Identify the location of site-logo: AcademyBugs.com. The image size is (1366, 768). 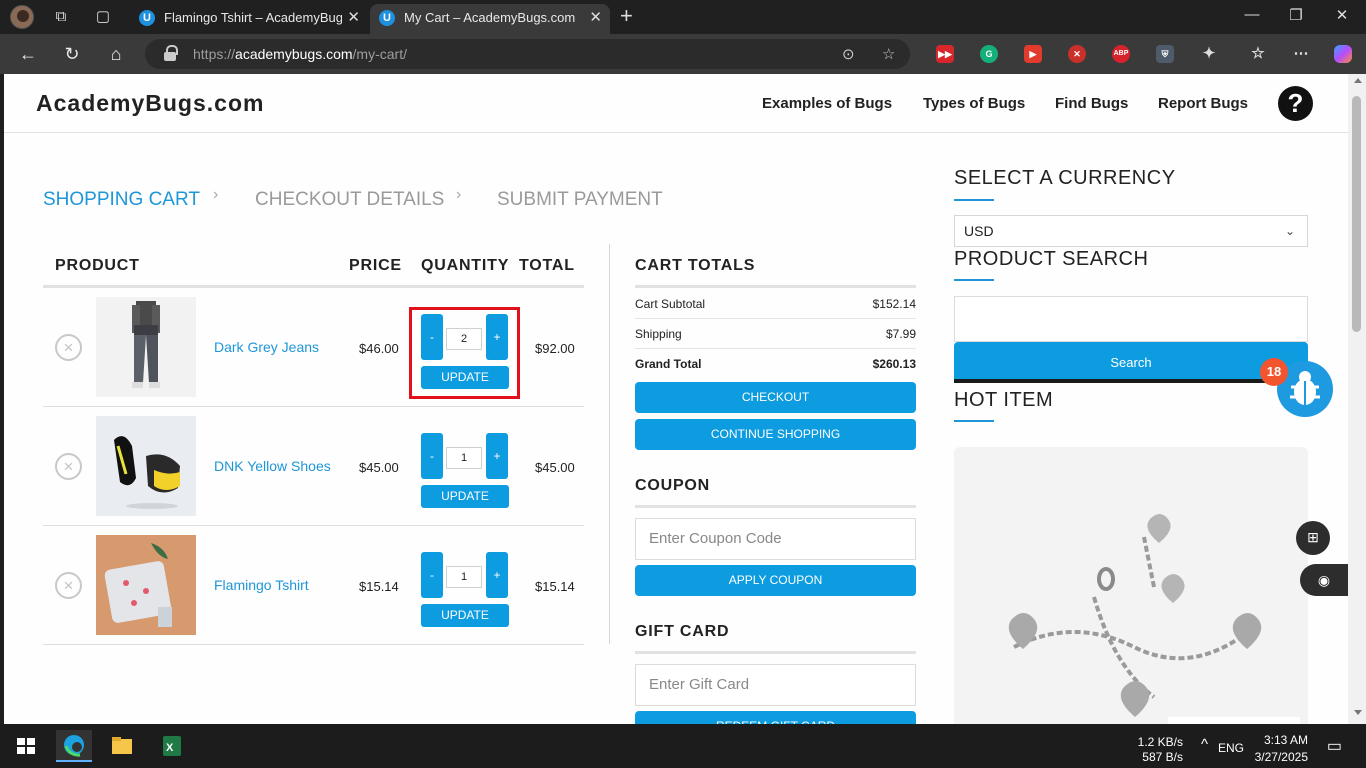
(150, 103).